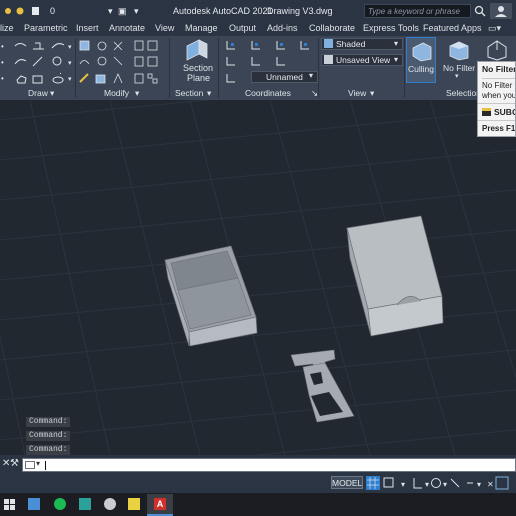  Describe the element at coordinates (362, 44) in the screenshot. I see `visual-style-dropdown: Shaded` at that location.